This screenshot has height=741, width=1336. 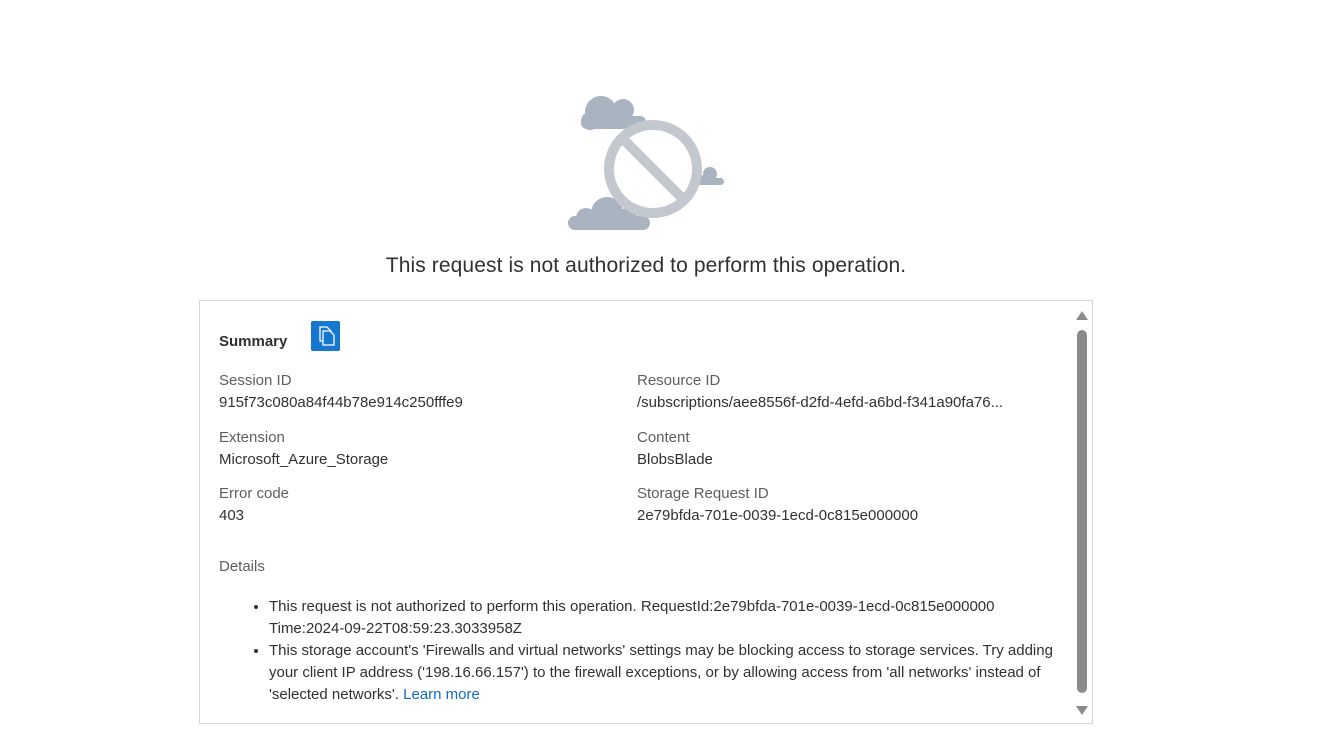 What do you see at coordinates (646, 163) in the screenshot?
I see `blocked-cloud-icon` at bounding box center [646, 163].